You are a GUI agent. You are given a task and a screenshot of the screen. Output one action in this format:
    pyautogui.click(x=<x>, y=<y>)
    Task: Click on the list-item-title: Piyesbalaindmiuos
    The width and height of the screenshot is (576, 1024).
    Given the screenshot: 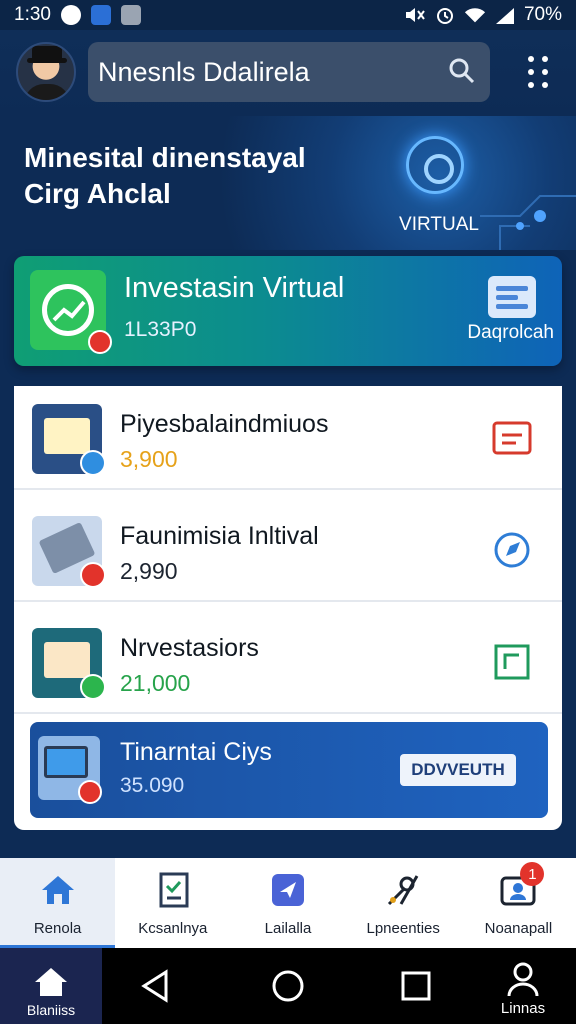 What is the action you would take?
    pyautogui.click(x=224, y=424)
    